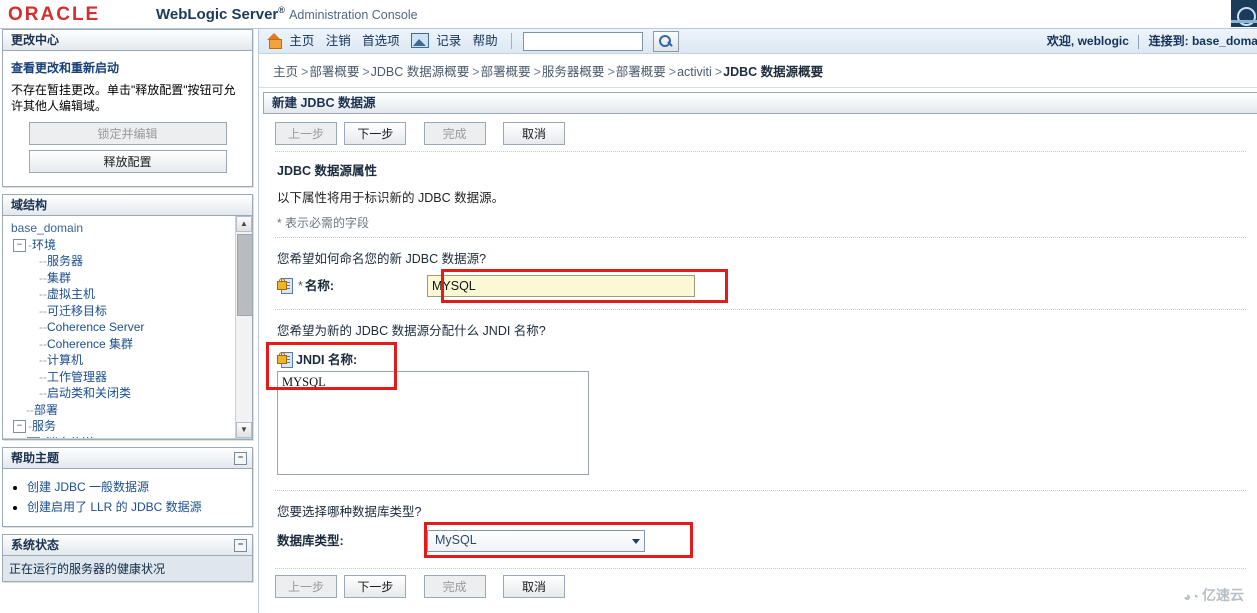 This screenshot has width=1257, height=613. Describe the element at coordinates (244, 430) in the screenshot. I see `scroll-down-icon: ▼` at that location.